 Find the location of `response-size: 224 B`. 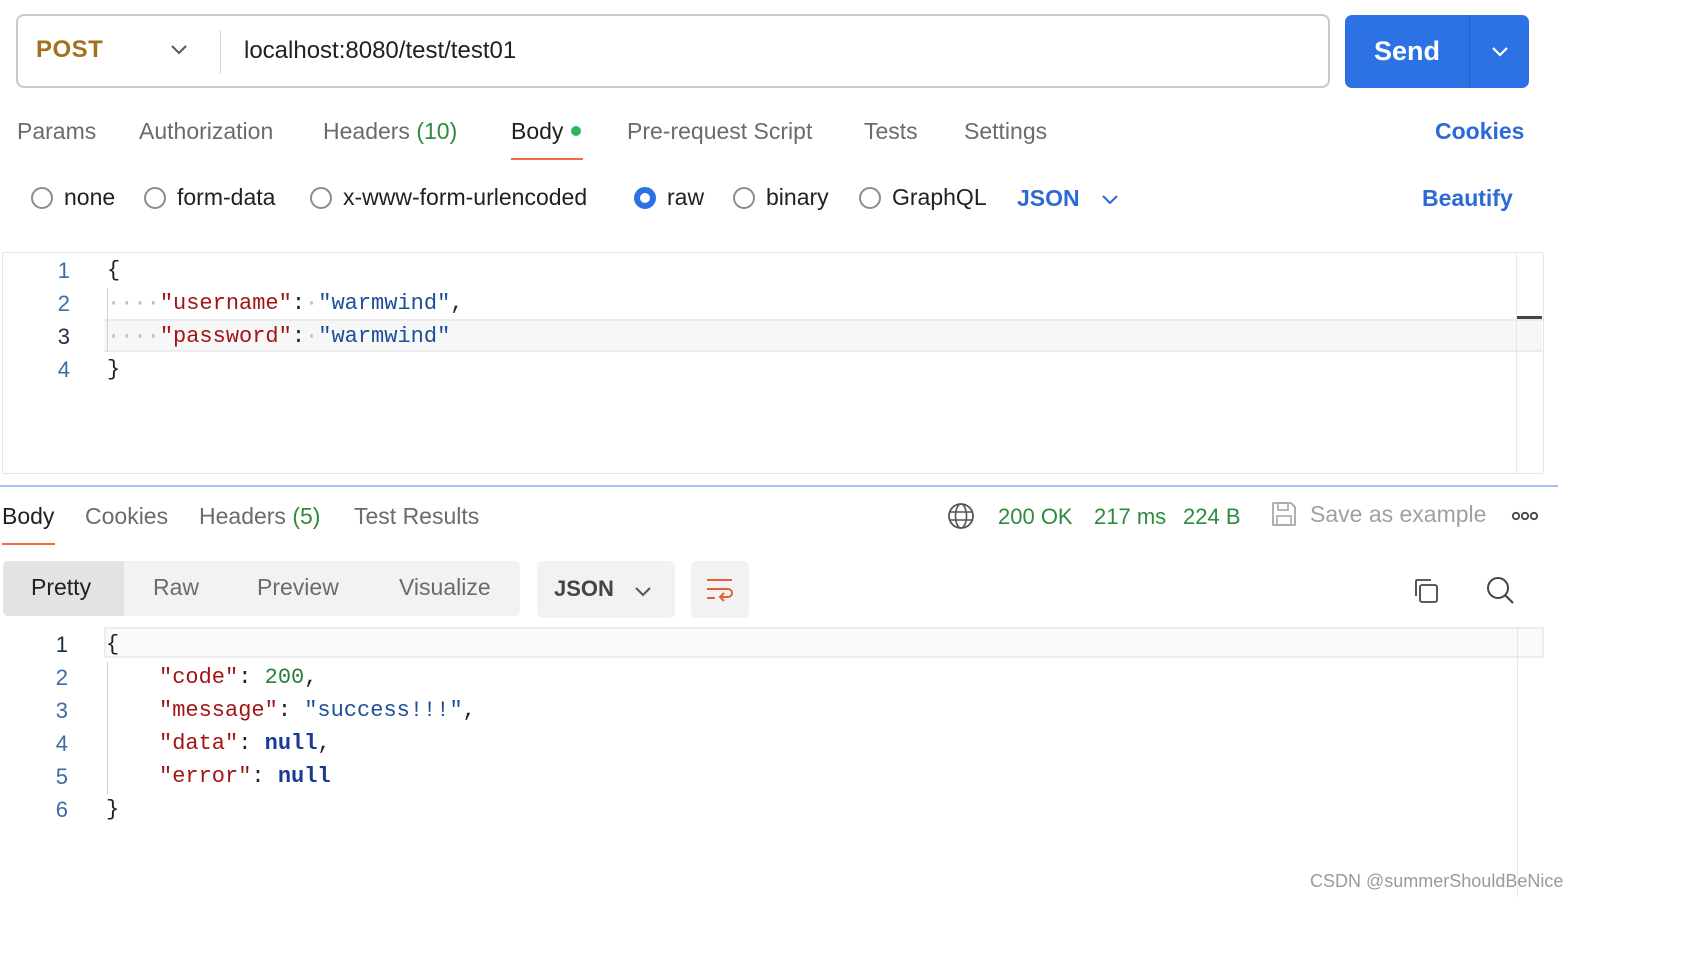

response-size: 224 B is located at coordinates (1212, 517).